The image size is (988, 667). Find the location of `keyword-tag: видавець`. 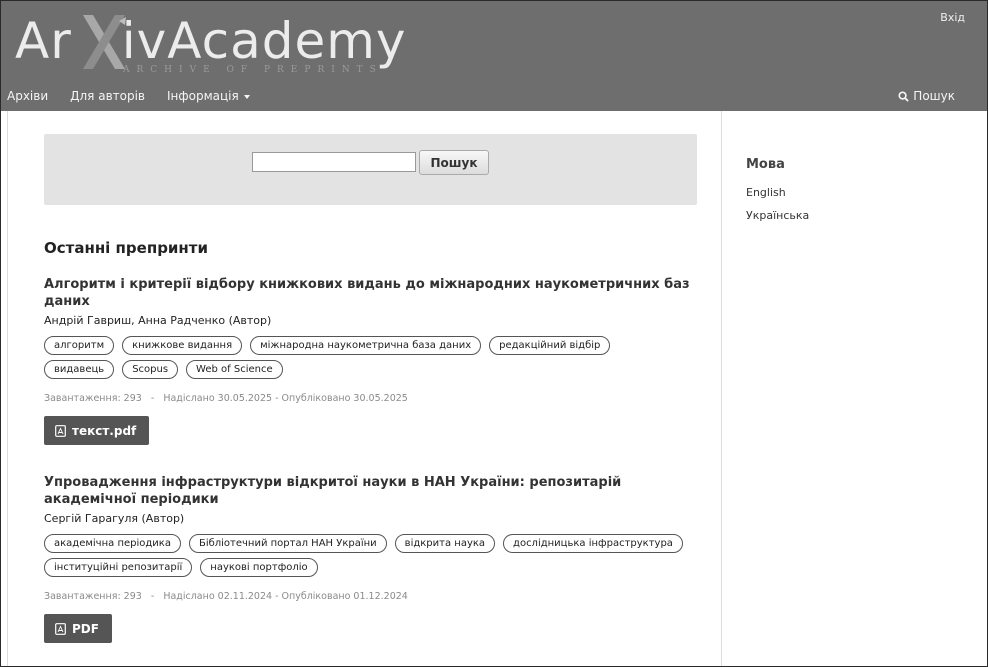

keyword-tag: видавець is located at coordinates (79, 369).